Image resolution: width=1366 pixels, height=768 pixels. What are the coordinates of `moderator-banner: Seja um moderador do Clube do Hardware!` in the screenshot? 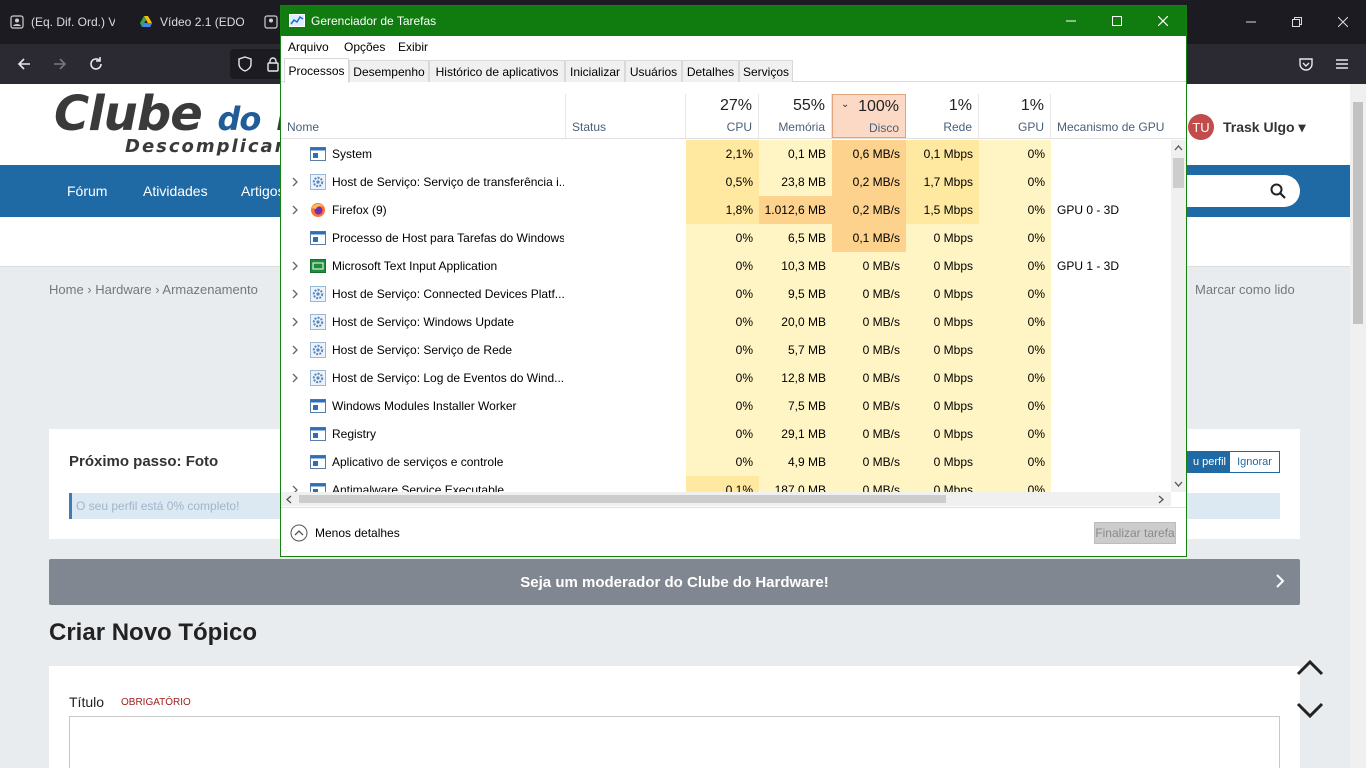 It's located at (674, 582).